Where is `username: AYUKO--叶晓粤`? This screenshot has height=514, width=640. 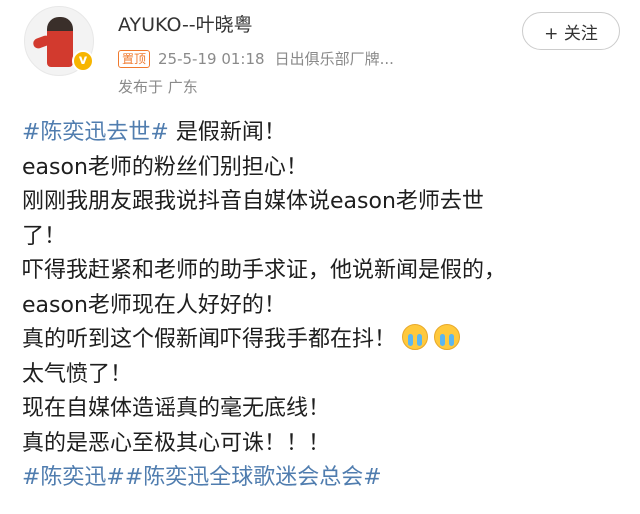 username: AYUKO--叶晓粤 is located at coordinates (185, 23).